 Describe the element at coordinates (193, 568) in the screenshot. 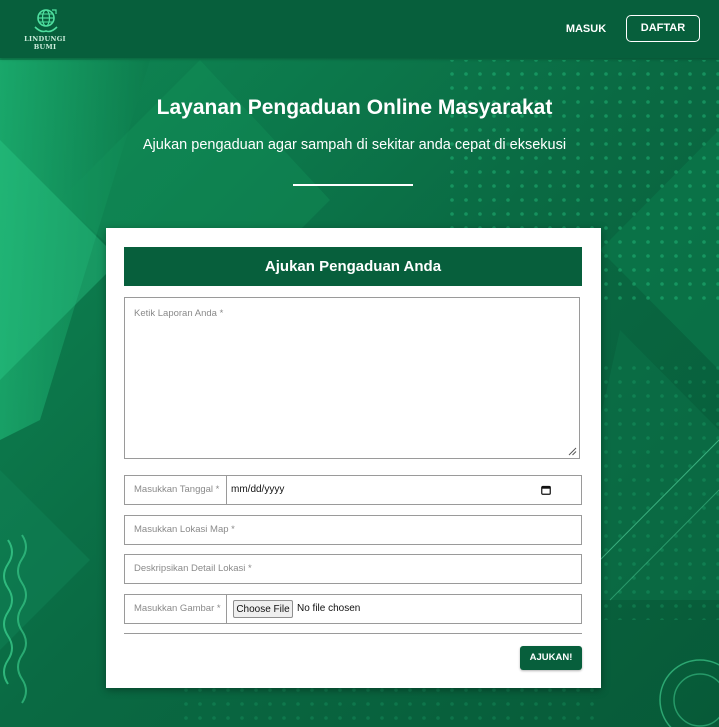

I see `location-detail-placeholder: Deskripsikan Detail Lokasi *` at that location.